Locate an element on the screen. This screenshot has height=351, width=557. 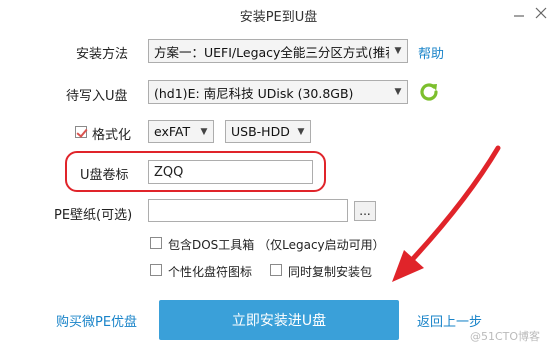
volume-label-value: ZQQ is located at coordinates (169, 172).